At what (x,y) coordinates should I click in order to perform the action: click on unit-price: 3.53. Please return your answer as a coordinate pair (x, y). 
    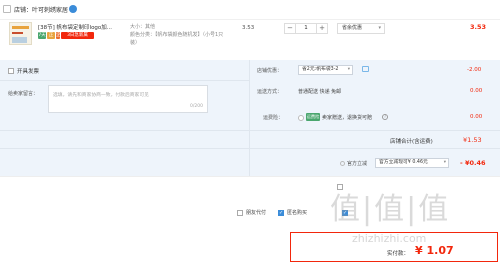
    Looking at the image, I should click on (248, 28).